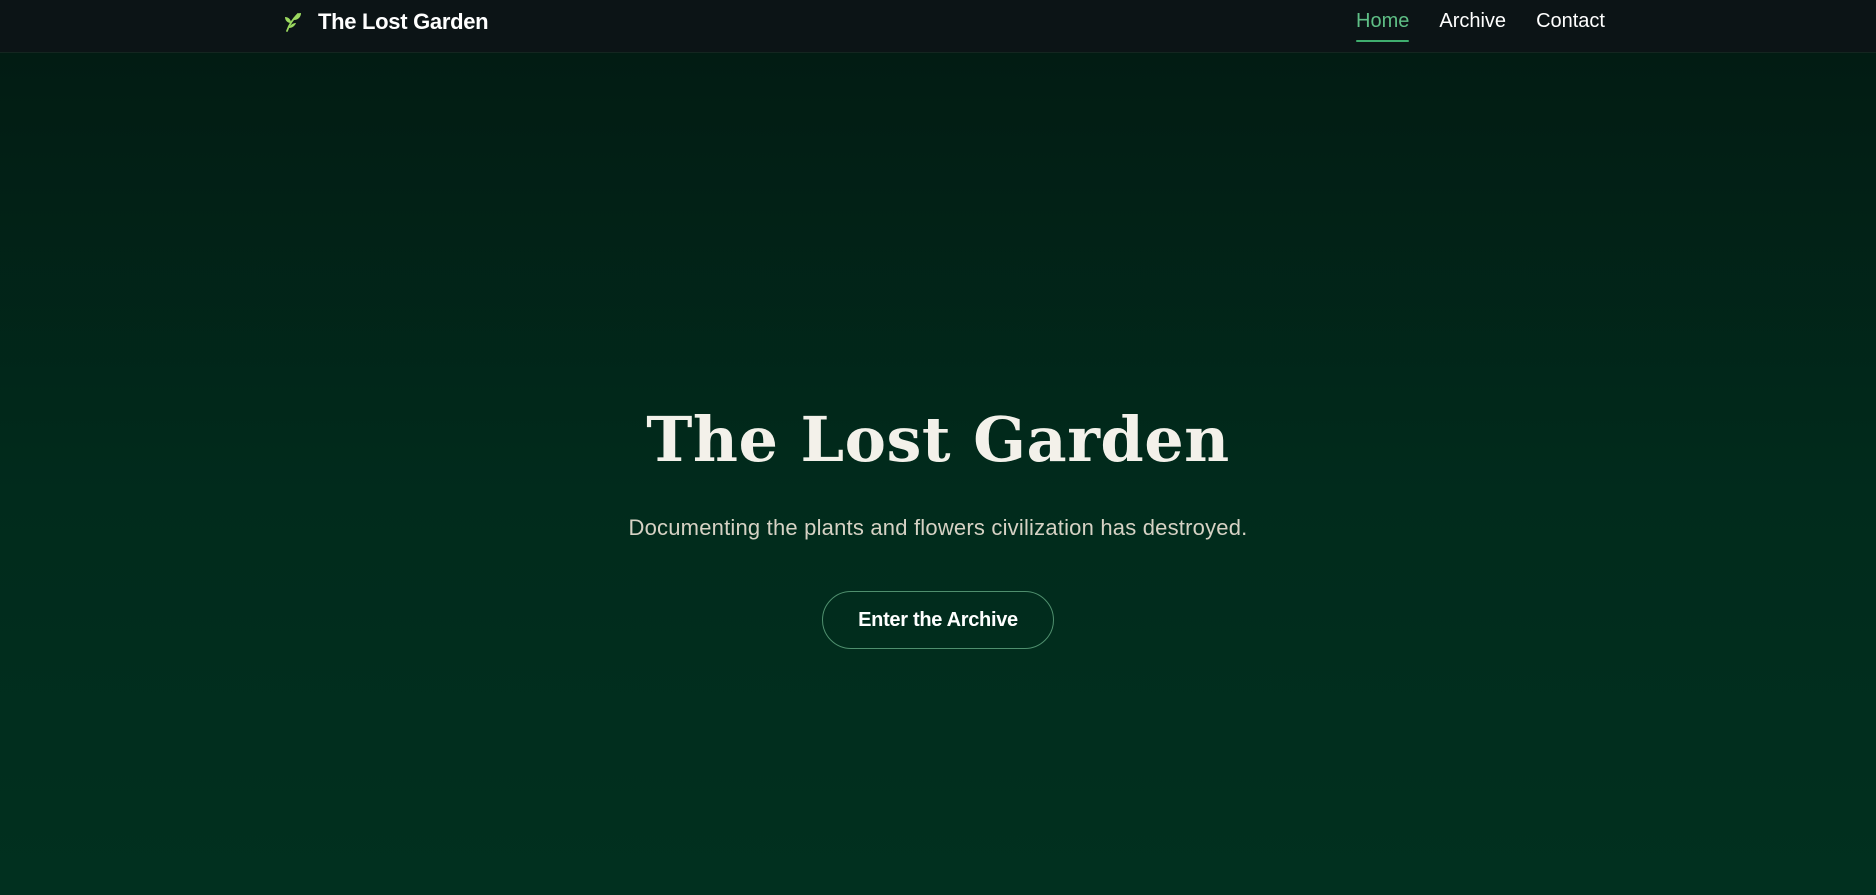  I want to click on brand: The Lost Garden, so click(385, 22).